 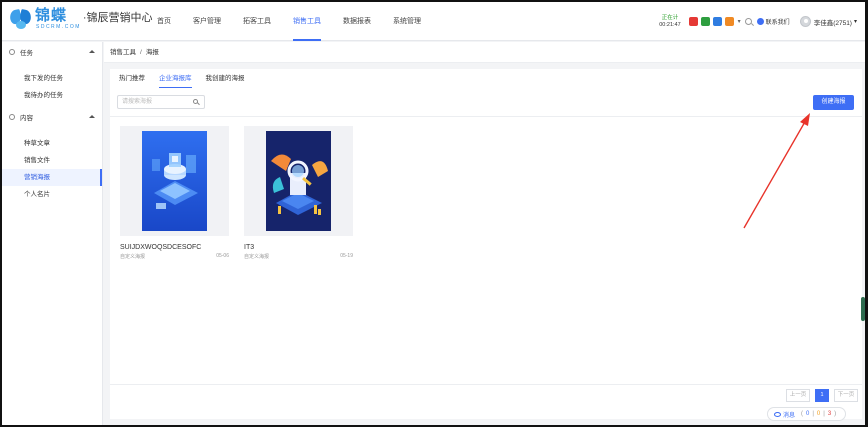 What do you see at coordinates (778, 21) in the screenshot?
I see `contact-us-link: 联系我们` at bounding box center [778, 21].